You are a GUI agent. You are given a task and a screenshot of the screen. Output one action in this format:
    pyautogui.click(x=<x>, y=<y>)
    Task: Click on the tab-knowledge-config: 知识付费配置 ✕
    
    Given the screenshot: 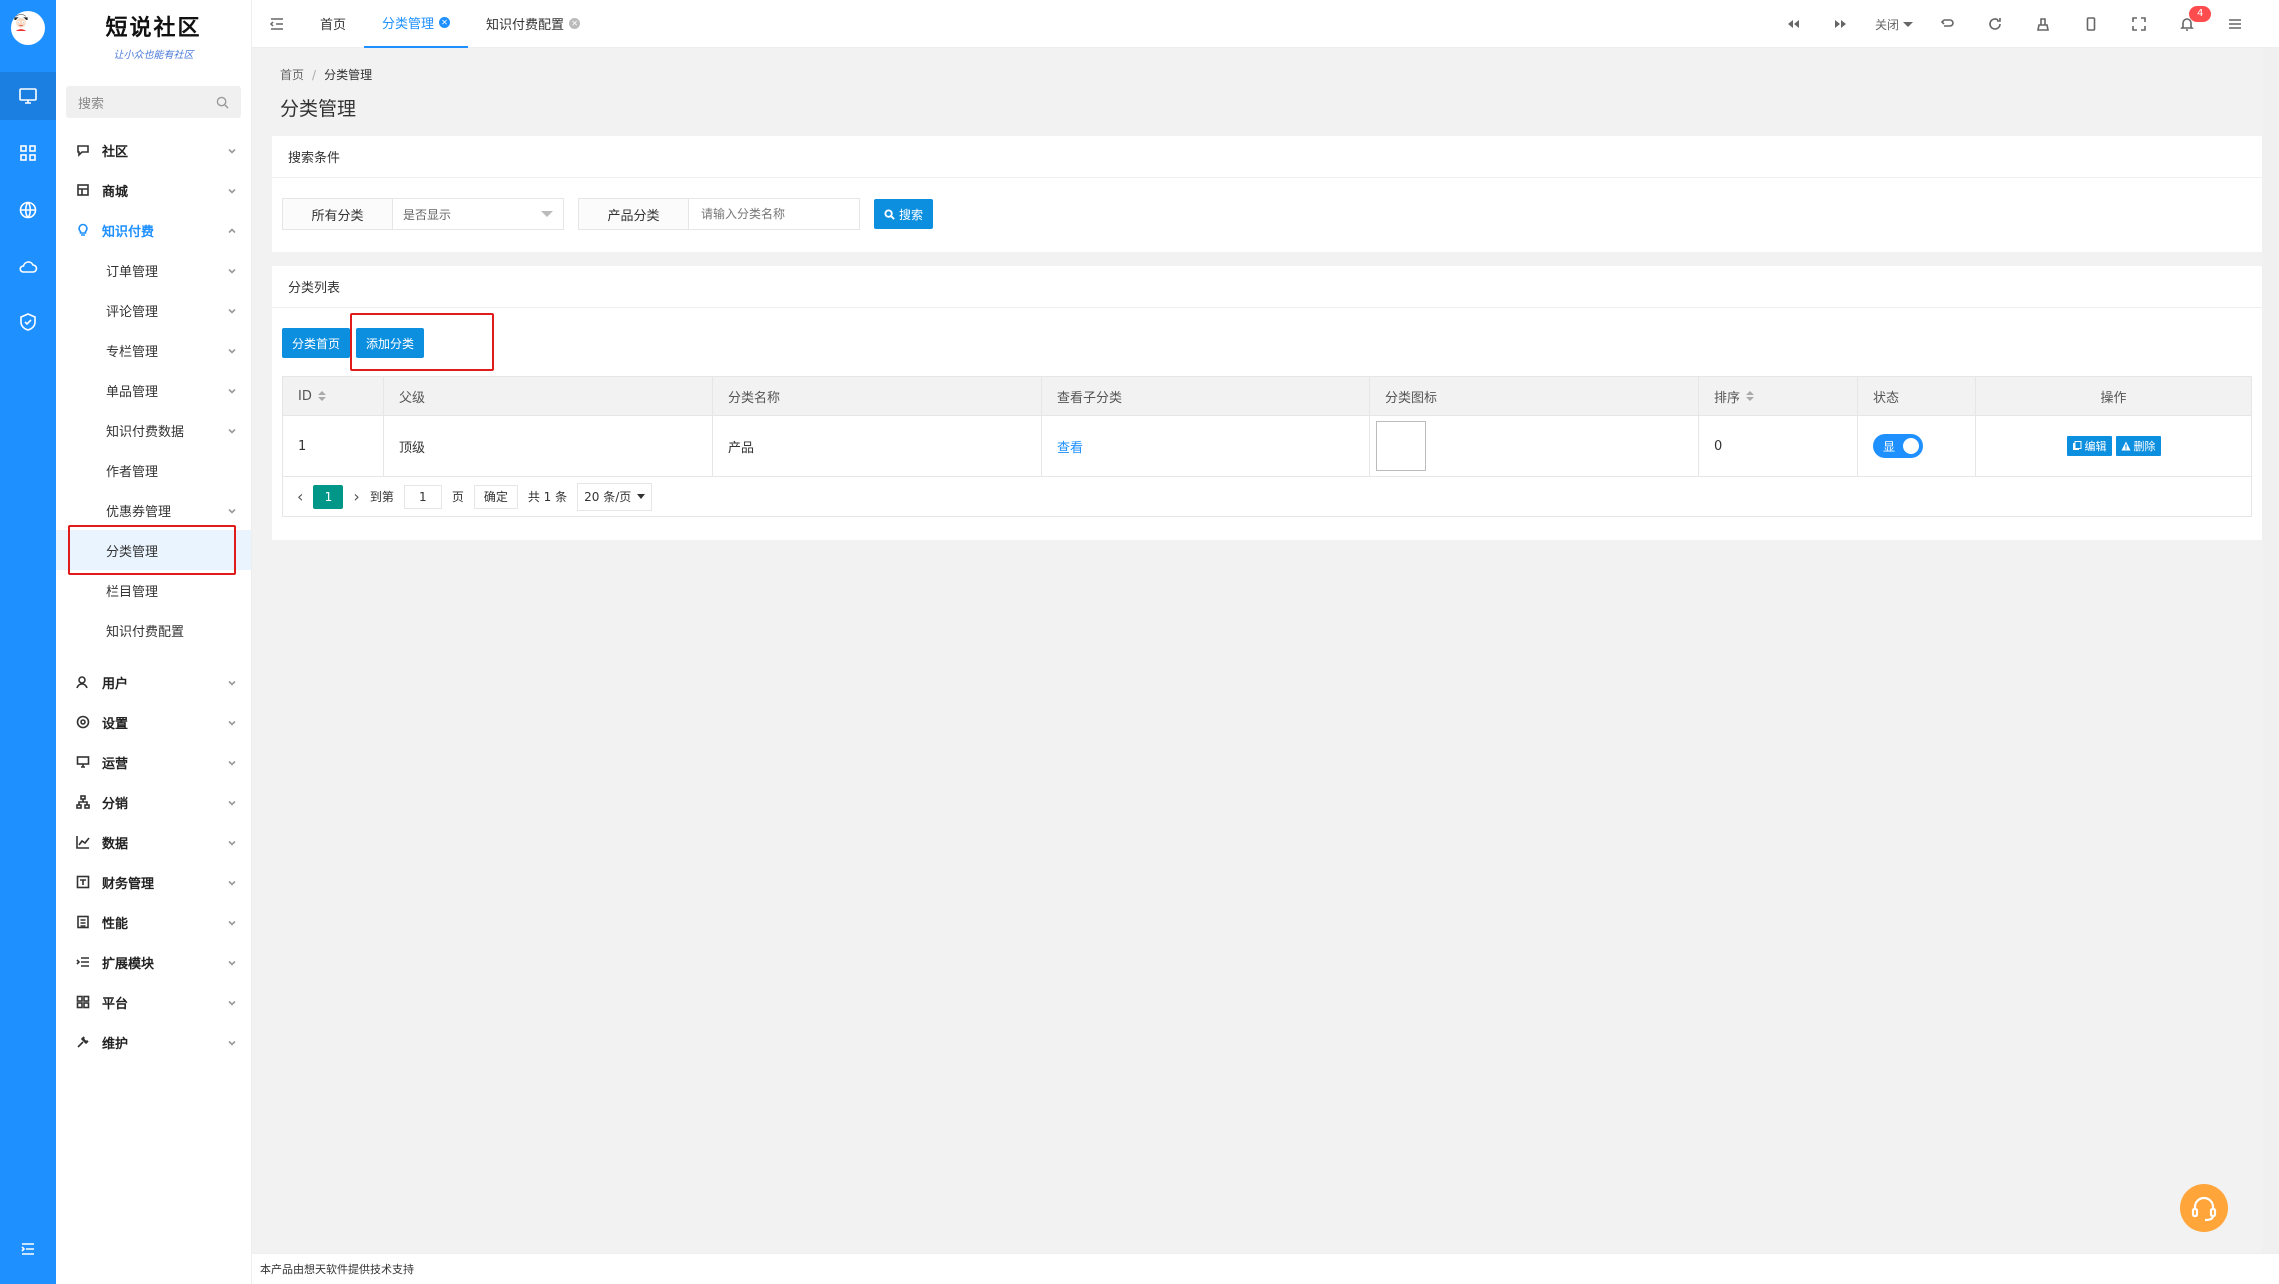 What is the action you would take?
    pyautogui.click(x=533, y=24)
    